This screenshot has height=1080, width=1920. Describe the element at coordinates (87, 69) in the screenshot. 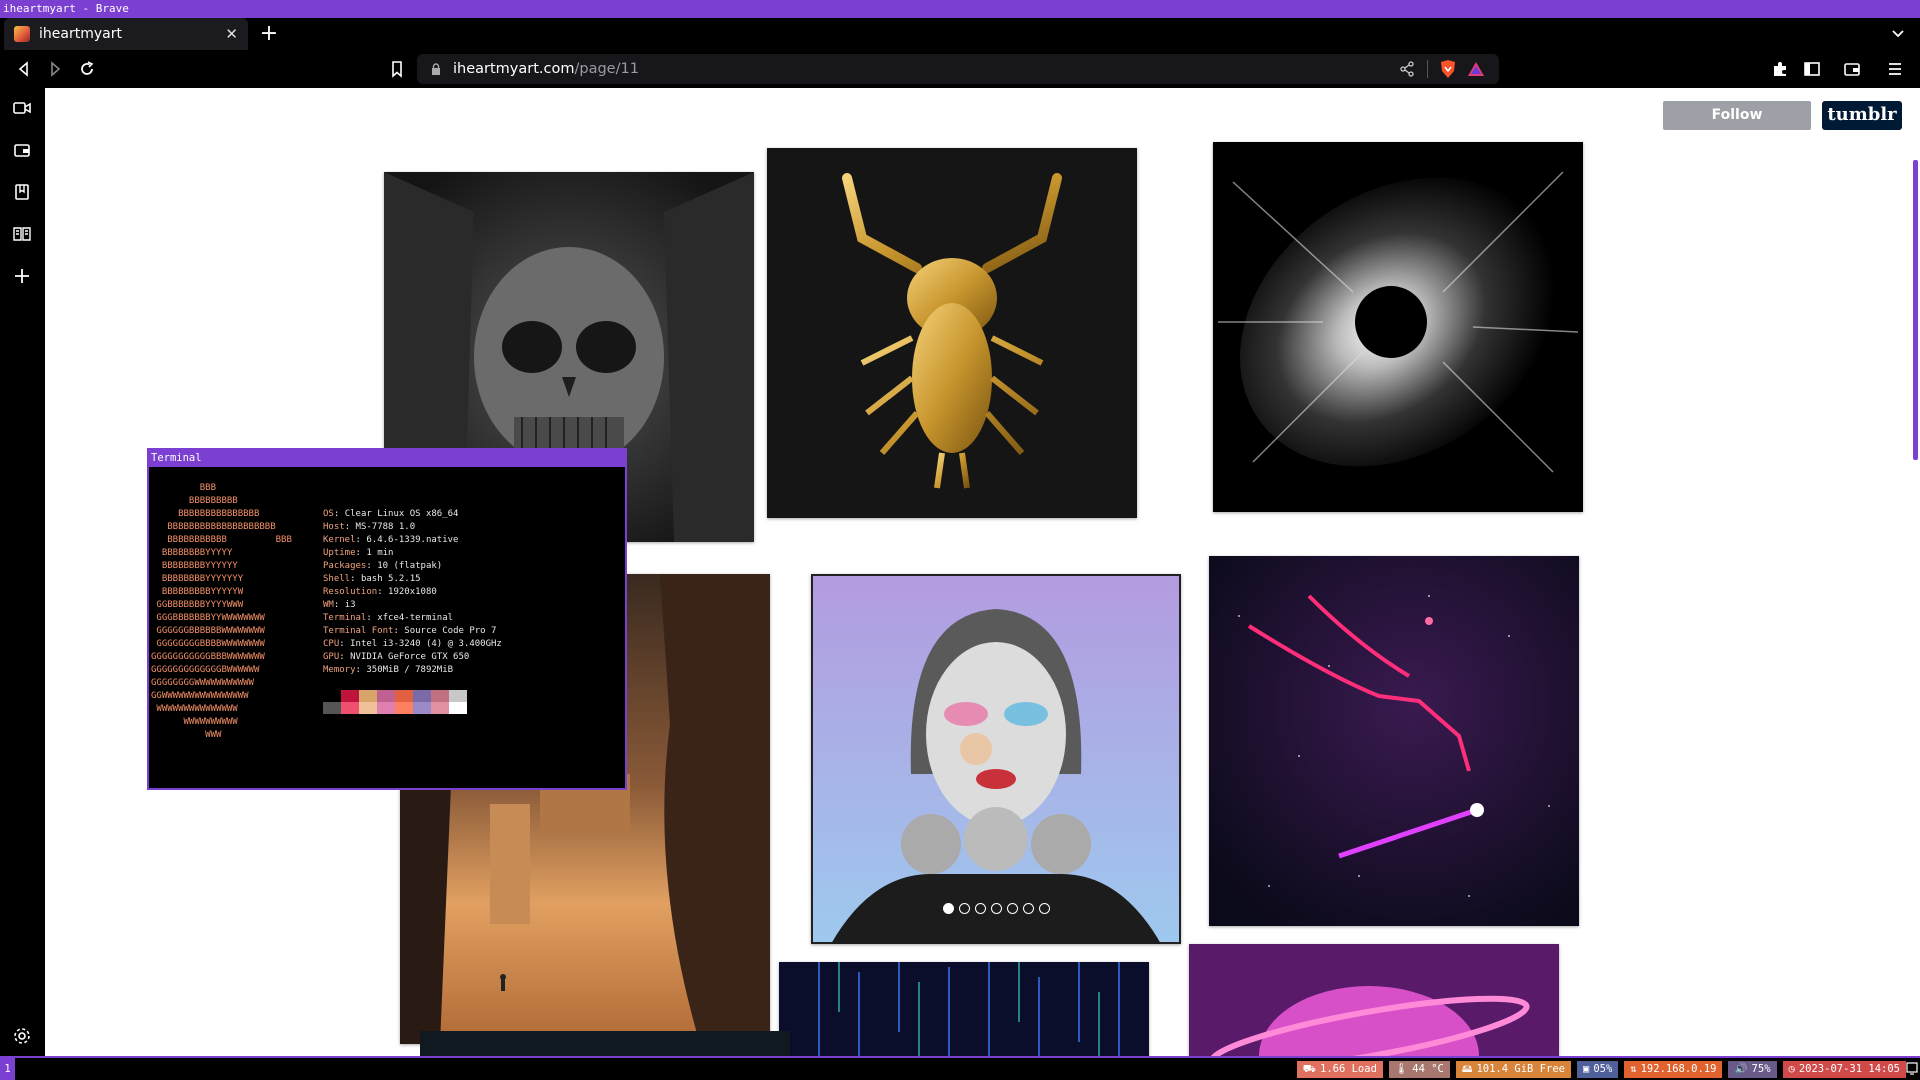

I see `reload-icon` at that location.